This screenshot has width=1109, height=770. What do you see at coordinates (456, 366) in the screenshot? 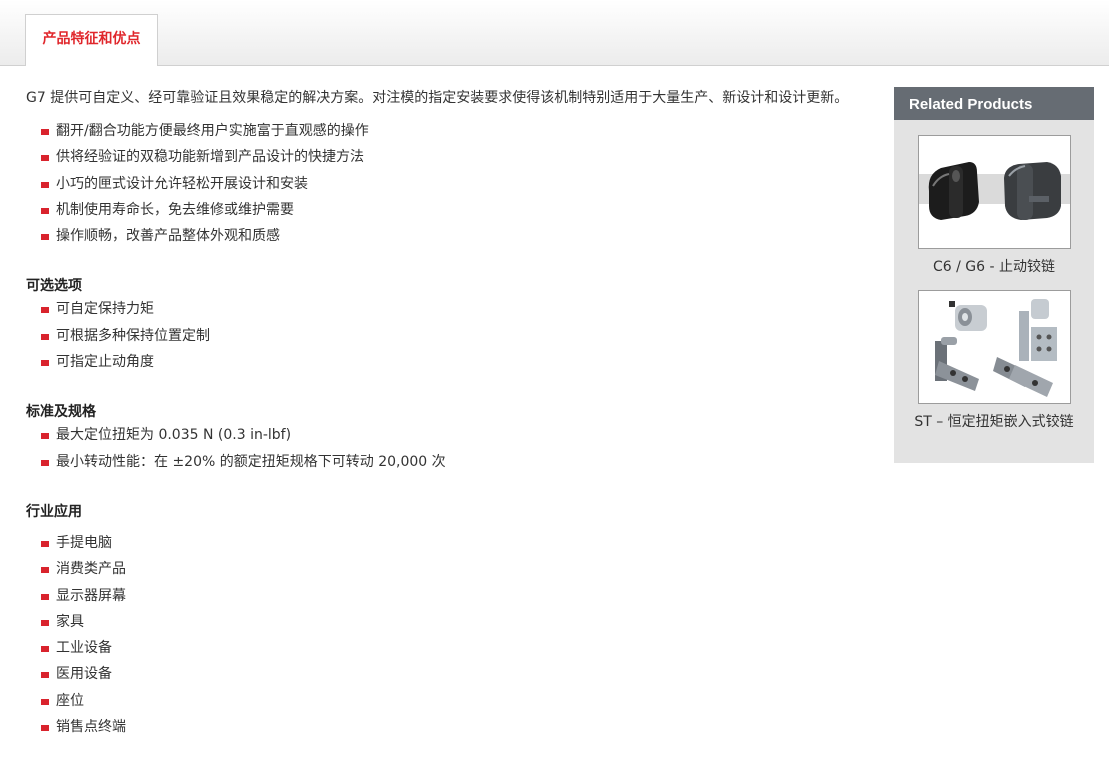
I see `list-item: 可指定止动角度` at bounding box center [456, 366].